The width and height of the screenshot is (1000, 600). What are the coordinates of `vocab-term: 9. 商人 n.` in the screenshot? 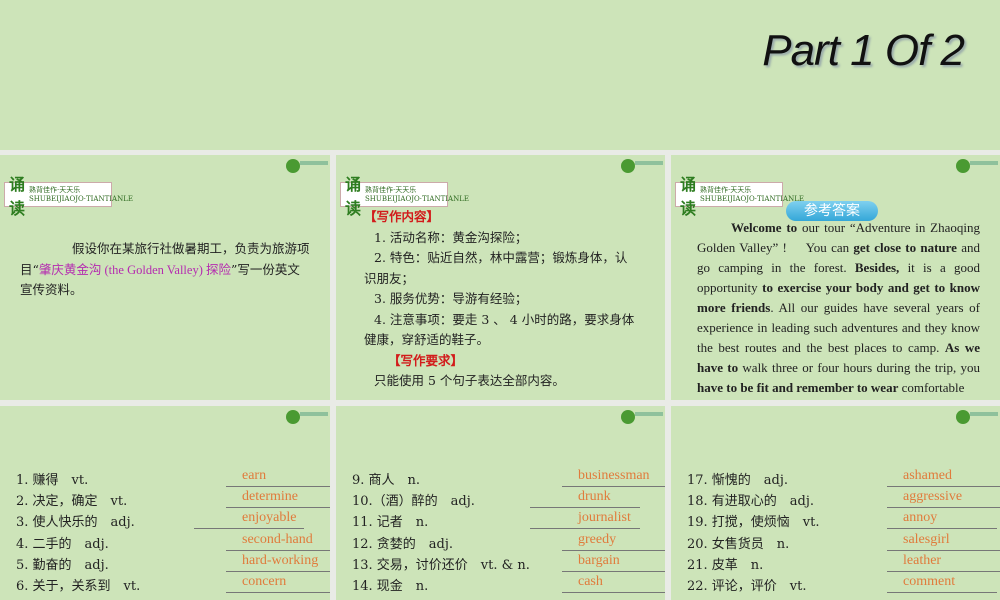 It's located at (386, 480).